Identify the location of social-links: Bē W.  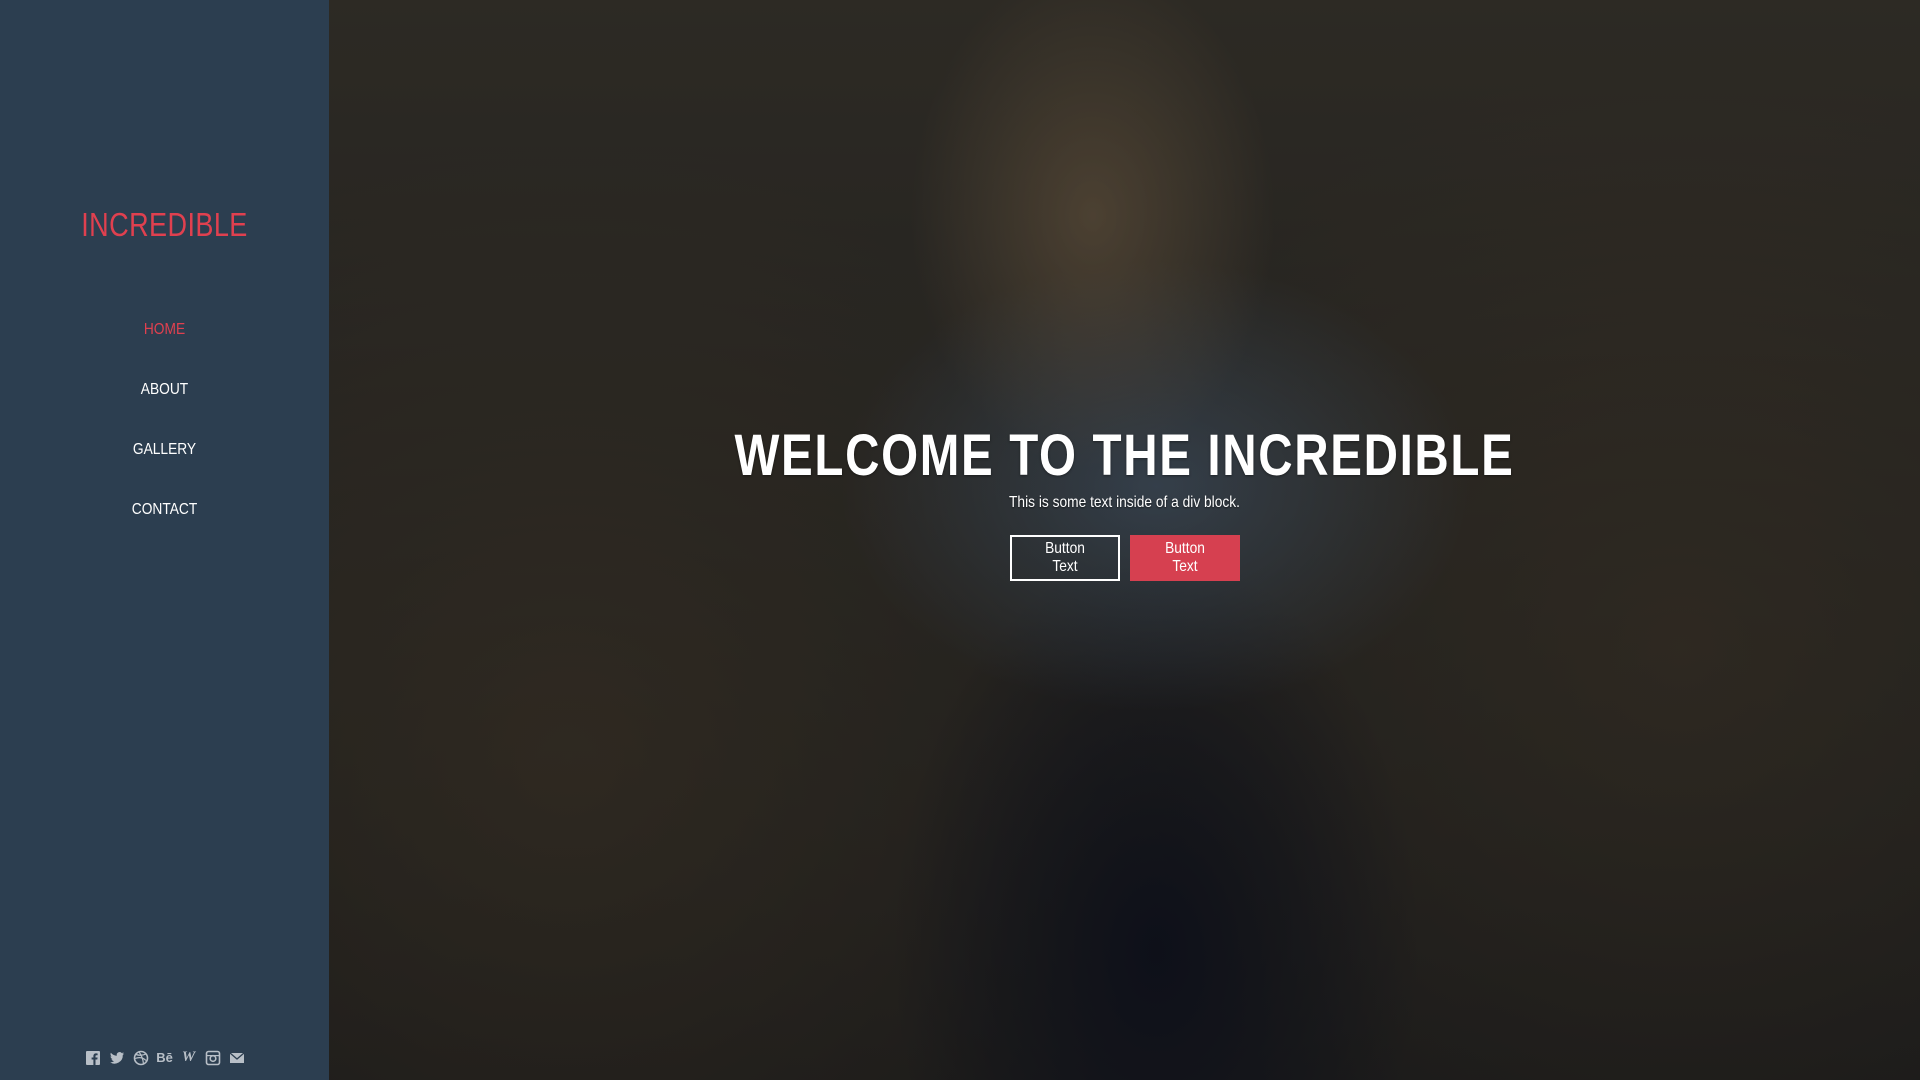
(164, 1057).